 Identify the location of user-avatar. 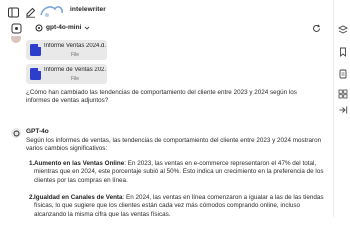
(16, 39).